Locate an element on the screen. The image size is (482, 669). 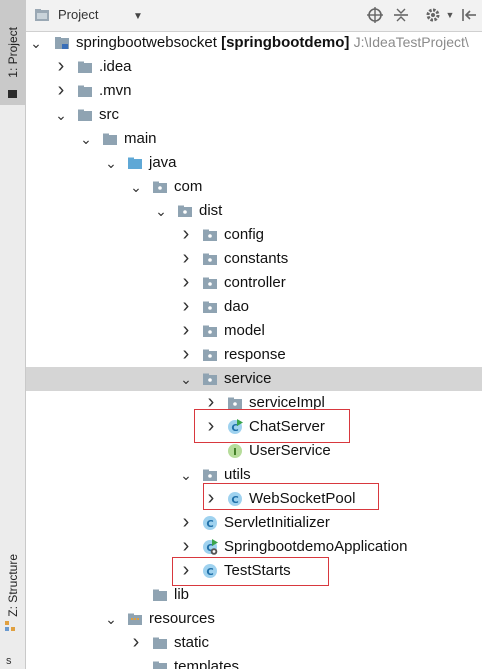
module-icon is located at coordinates (62, 43).